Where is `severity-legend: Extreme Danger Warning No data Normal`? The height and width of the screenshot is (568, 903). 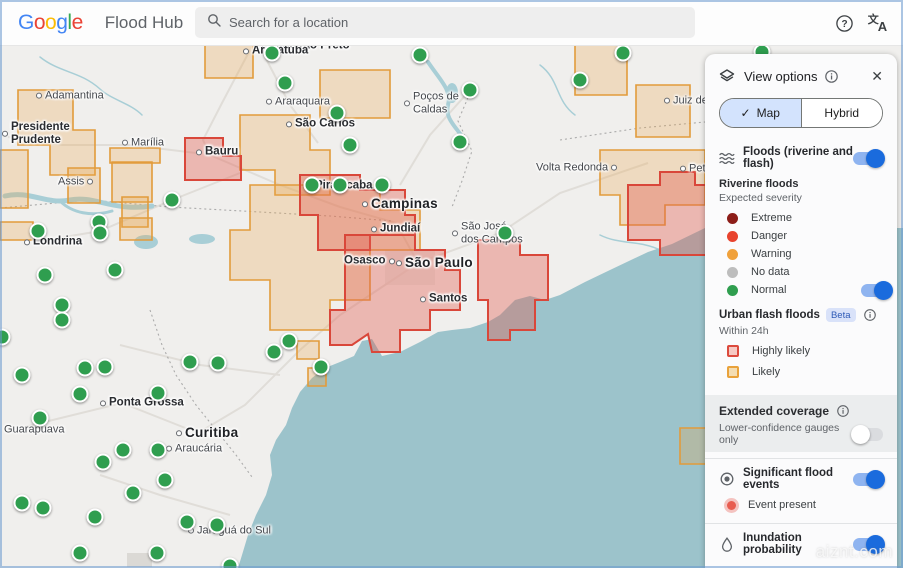
severity-legend: Extreme Danger Warning No data Normal is located at coordinates (806, 254).